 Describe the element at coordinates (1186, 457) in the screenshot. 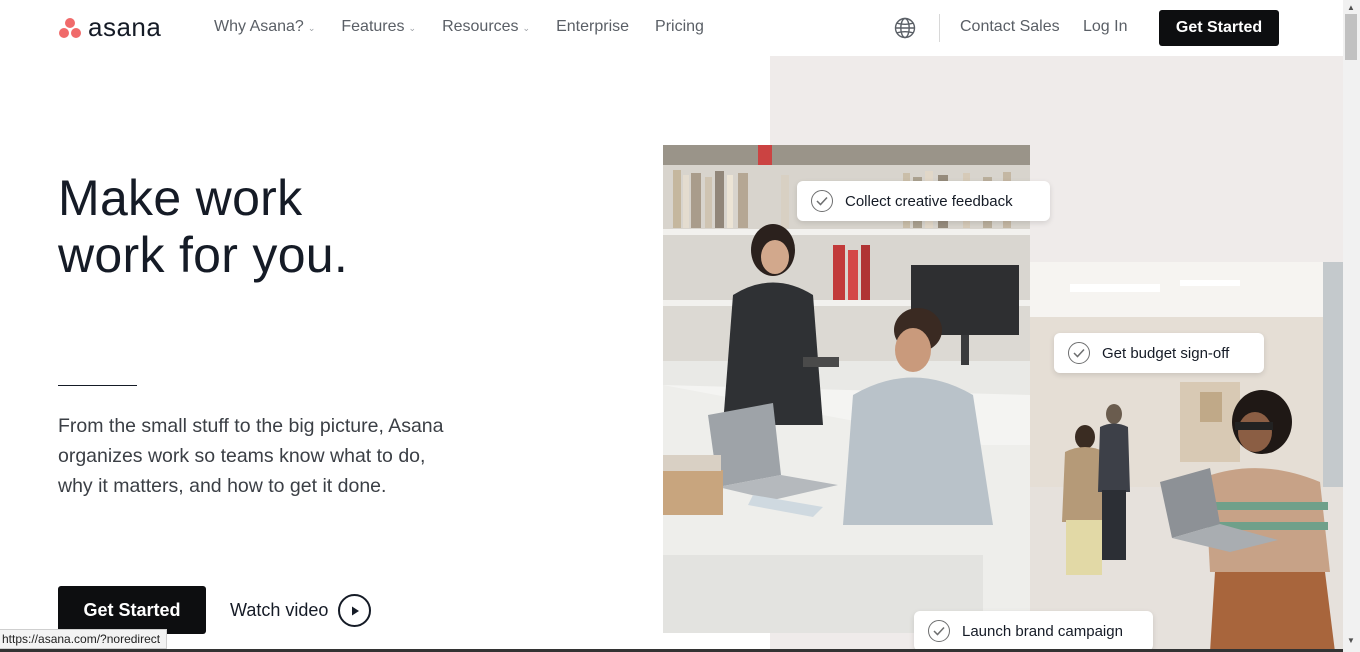

I see `studio-photo-right` at that location.